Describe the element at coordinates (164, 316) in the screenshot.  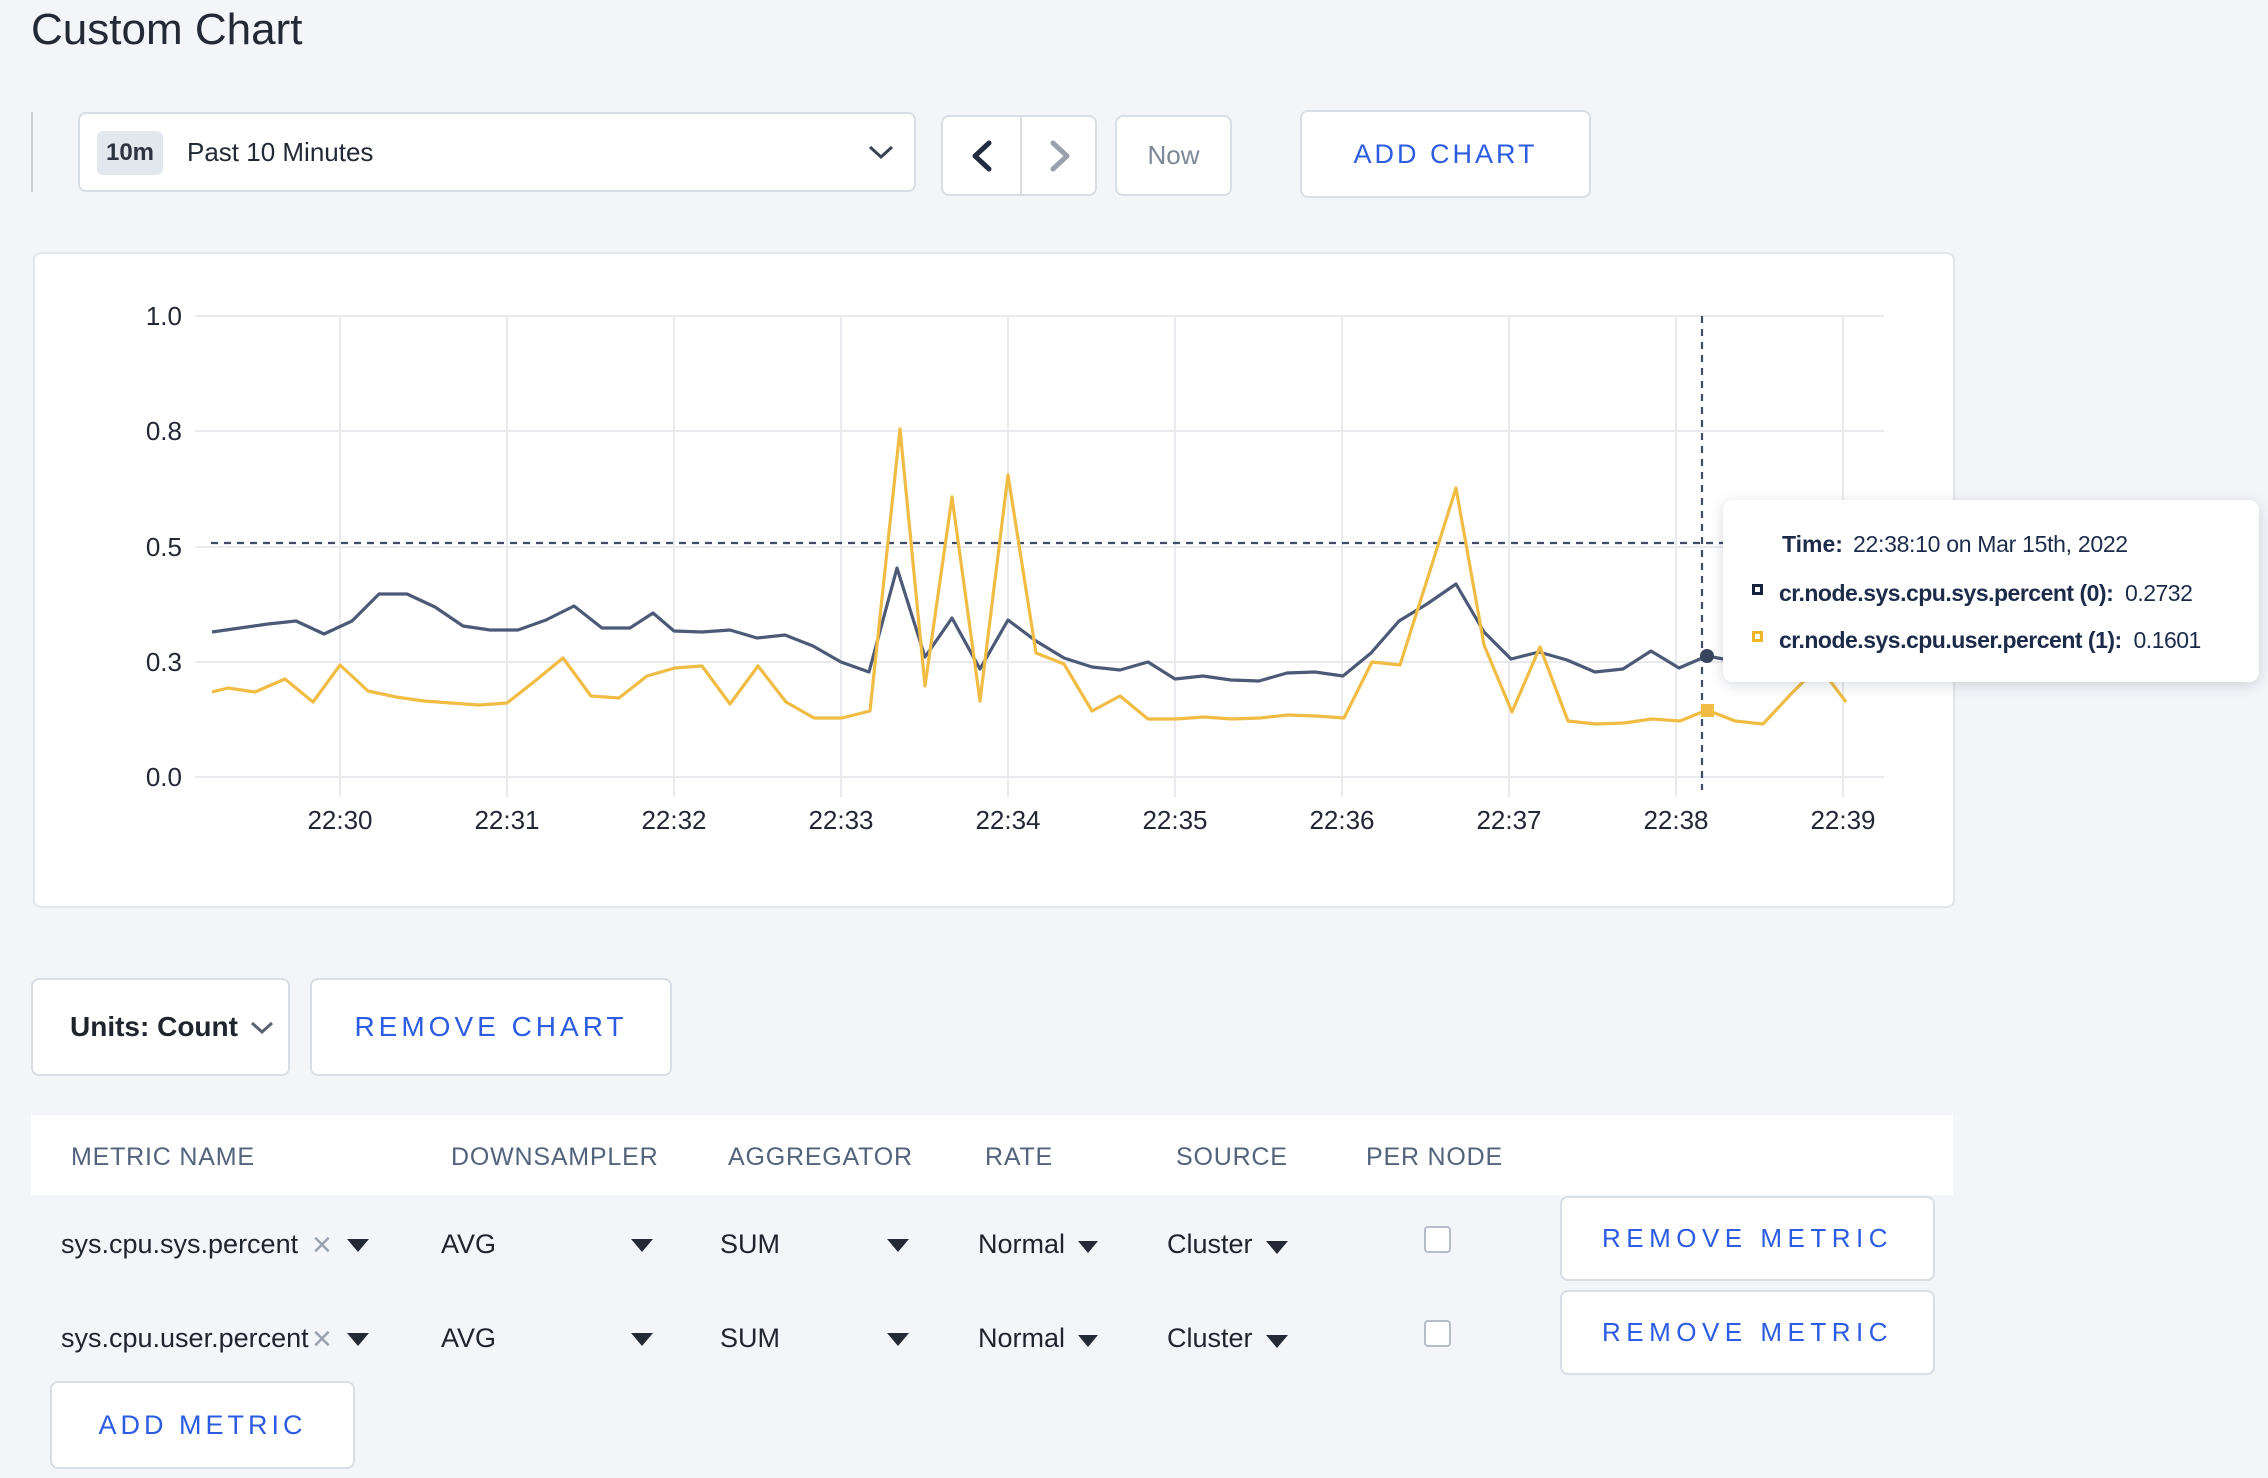
I see `svg-text: 1.0` at that location.